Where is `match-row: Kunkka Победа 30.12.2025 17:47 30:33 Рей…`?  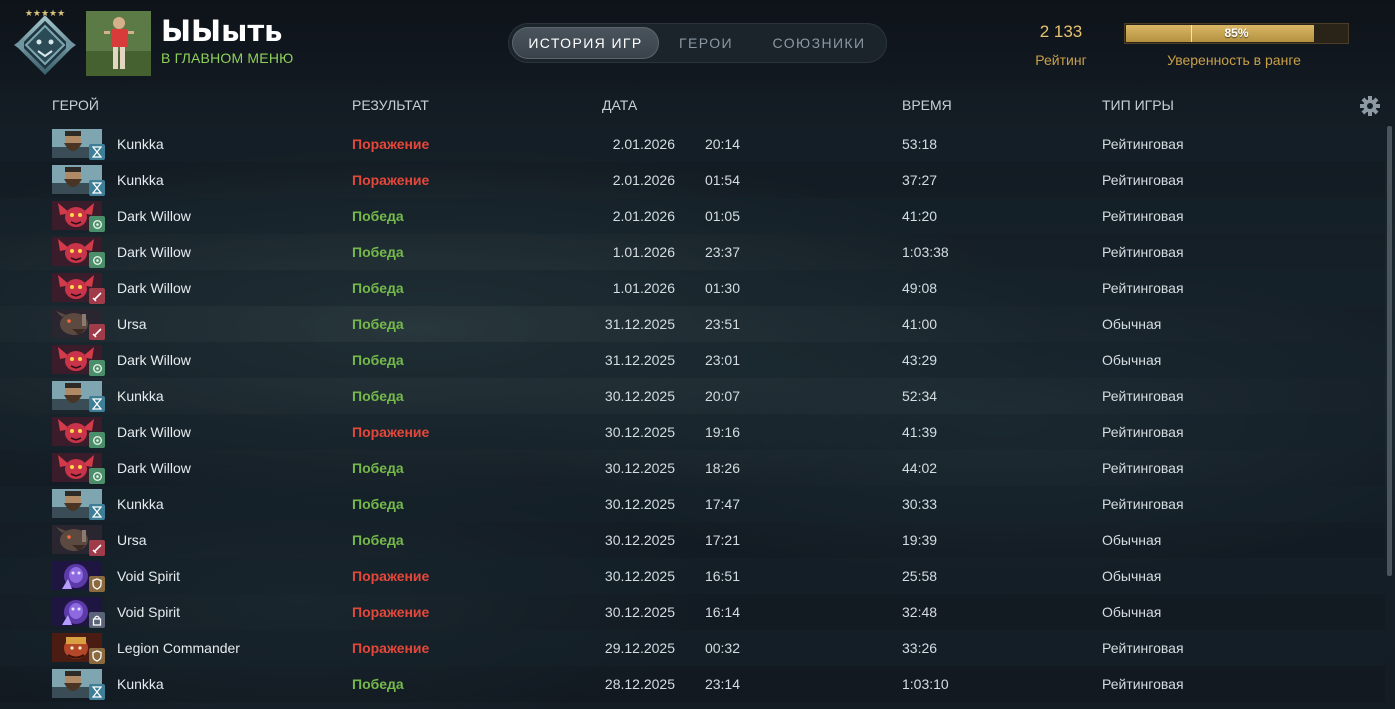
match-row: Kunkka Победа 30.12.2025 17:47 30:33 Рей… is located at coordinates (692, 504).